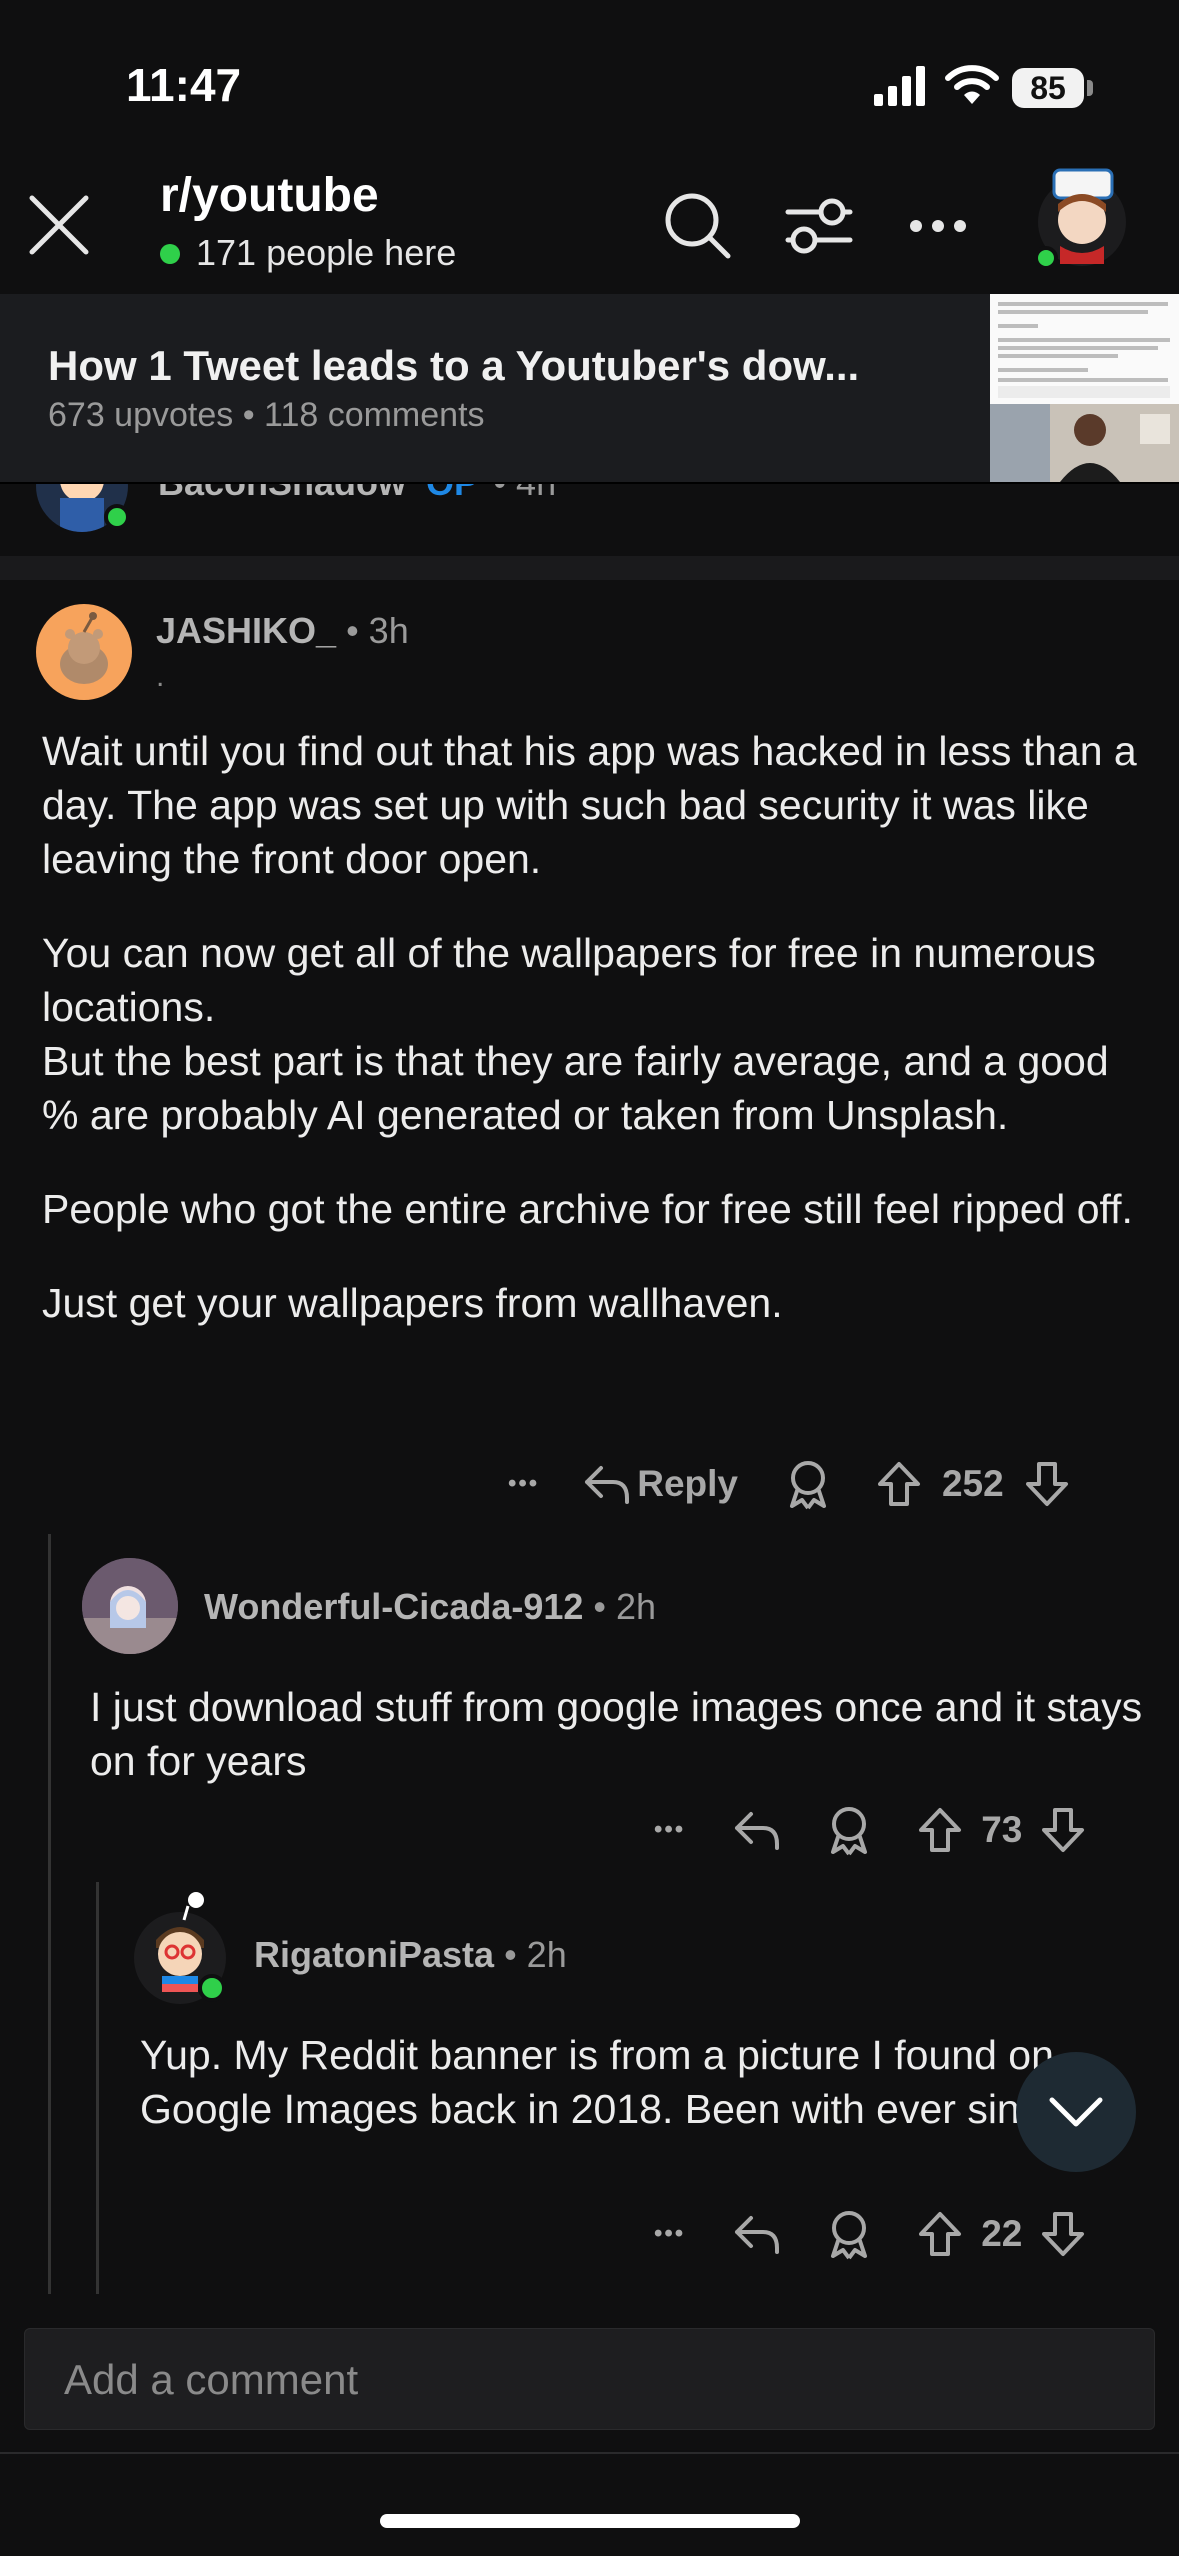 The image size is (1179, 2556). I want to click on post-thumbnail, so click(1084, 388).